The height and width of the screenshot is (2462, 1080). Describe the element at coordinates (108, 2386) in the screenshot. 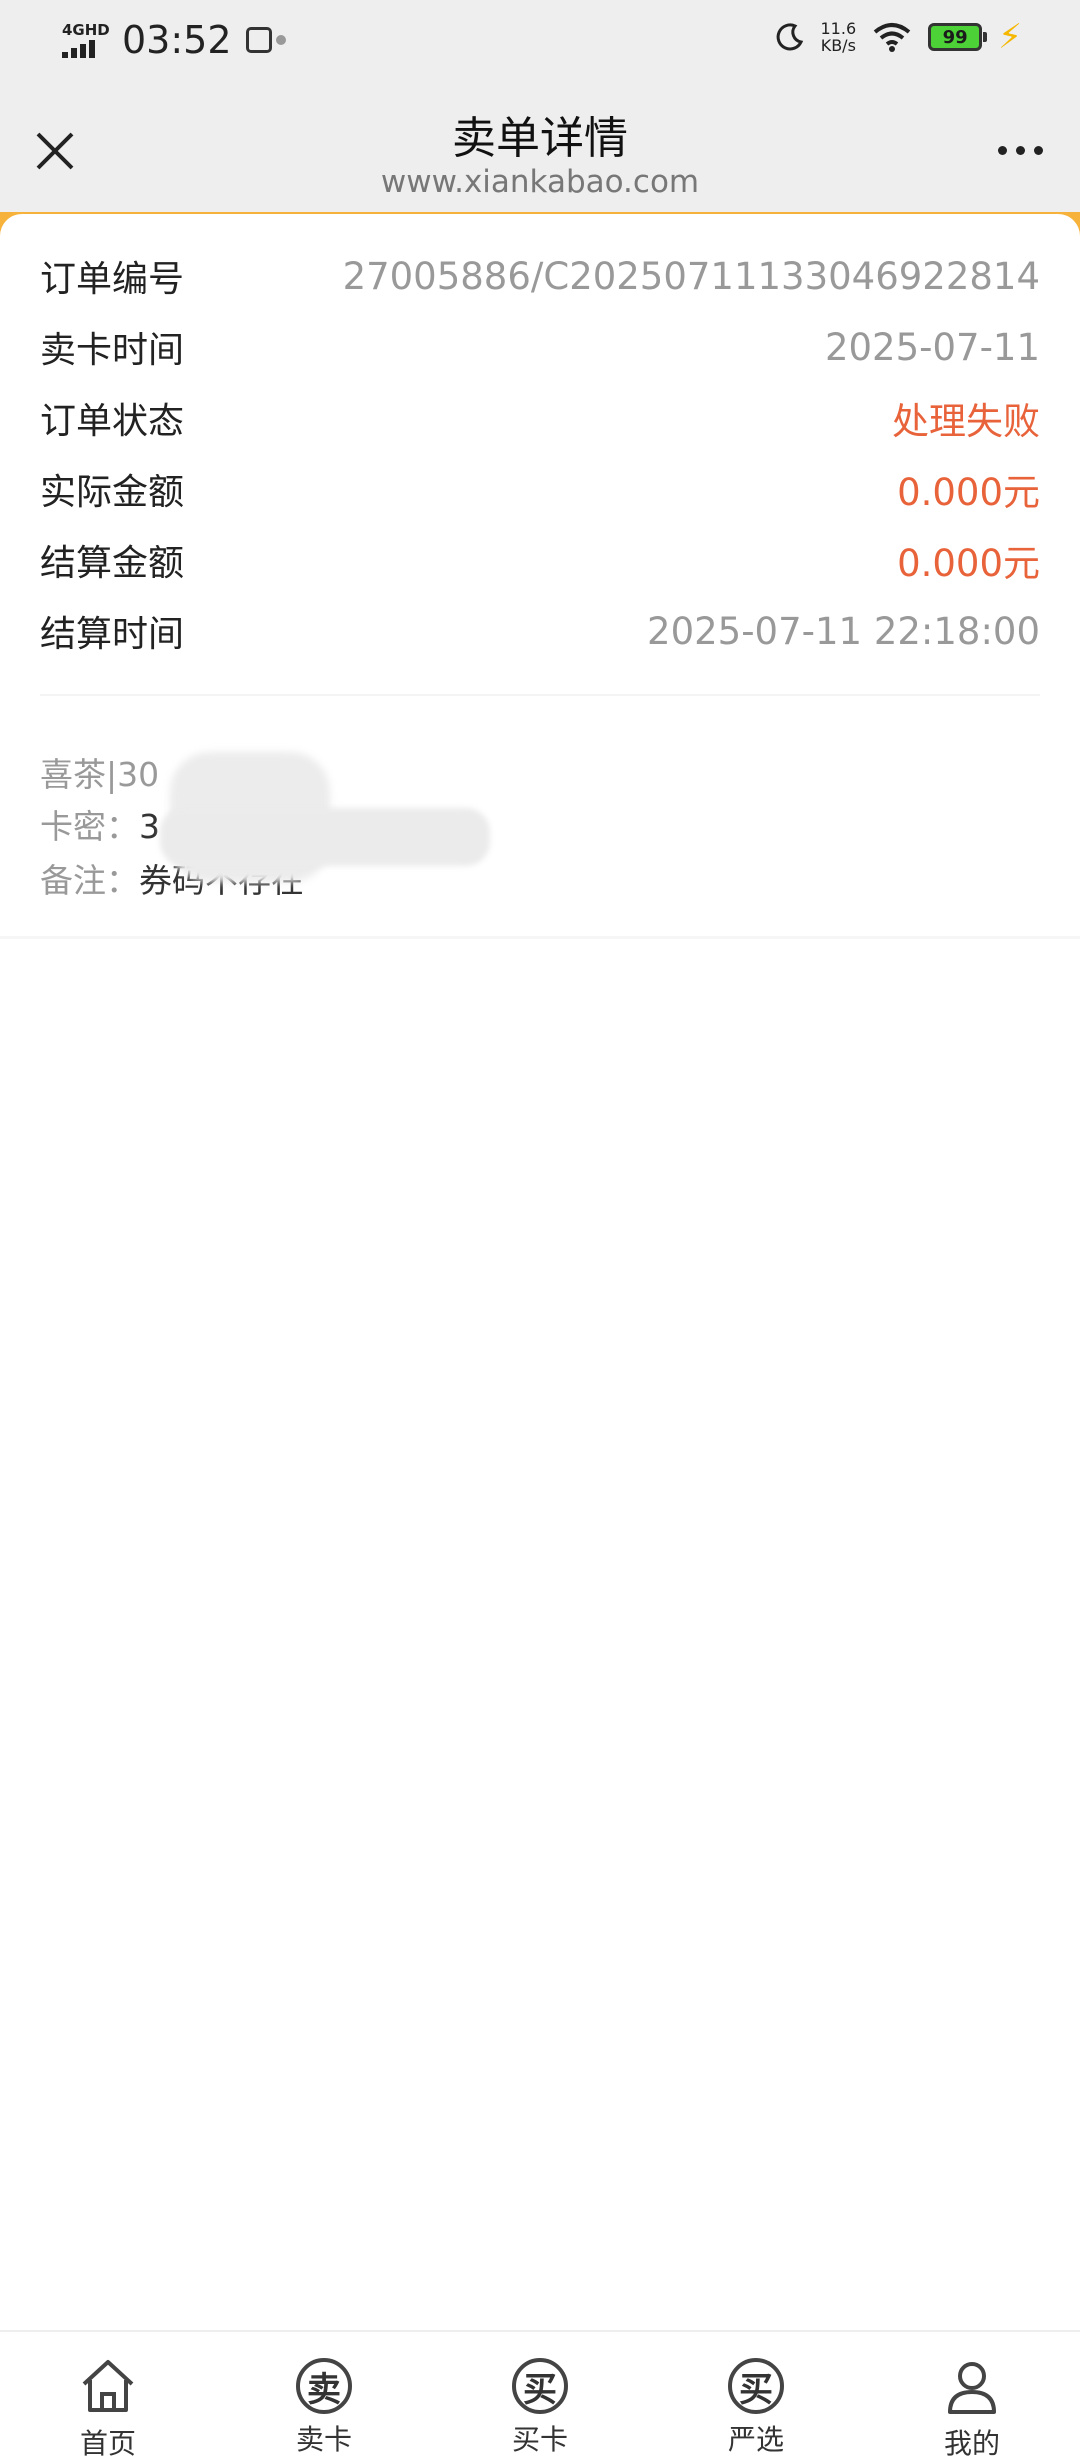

I see `home-icon` at that location.